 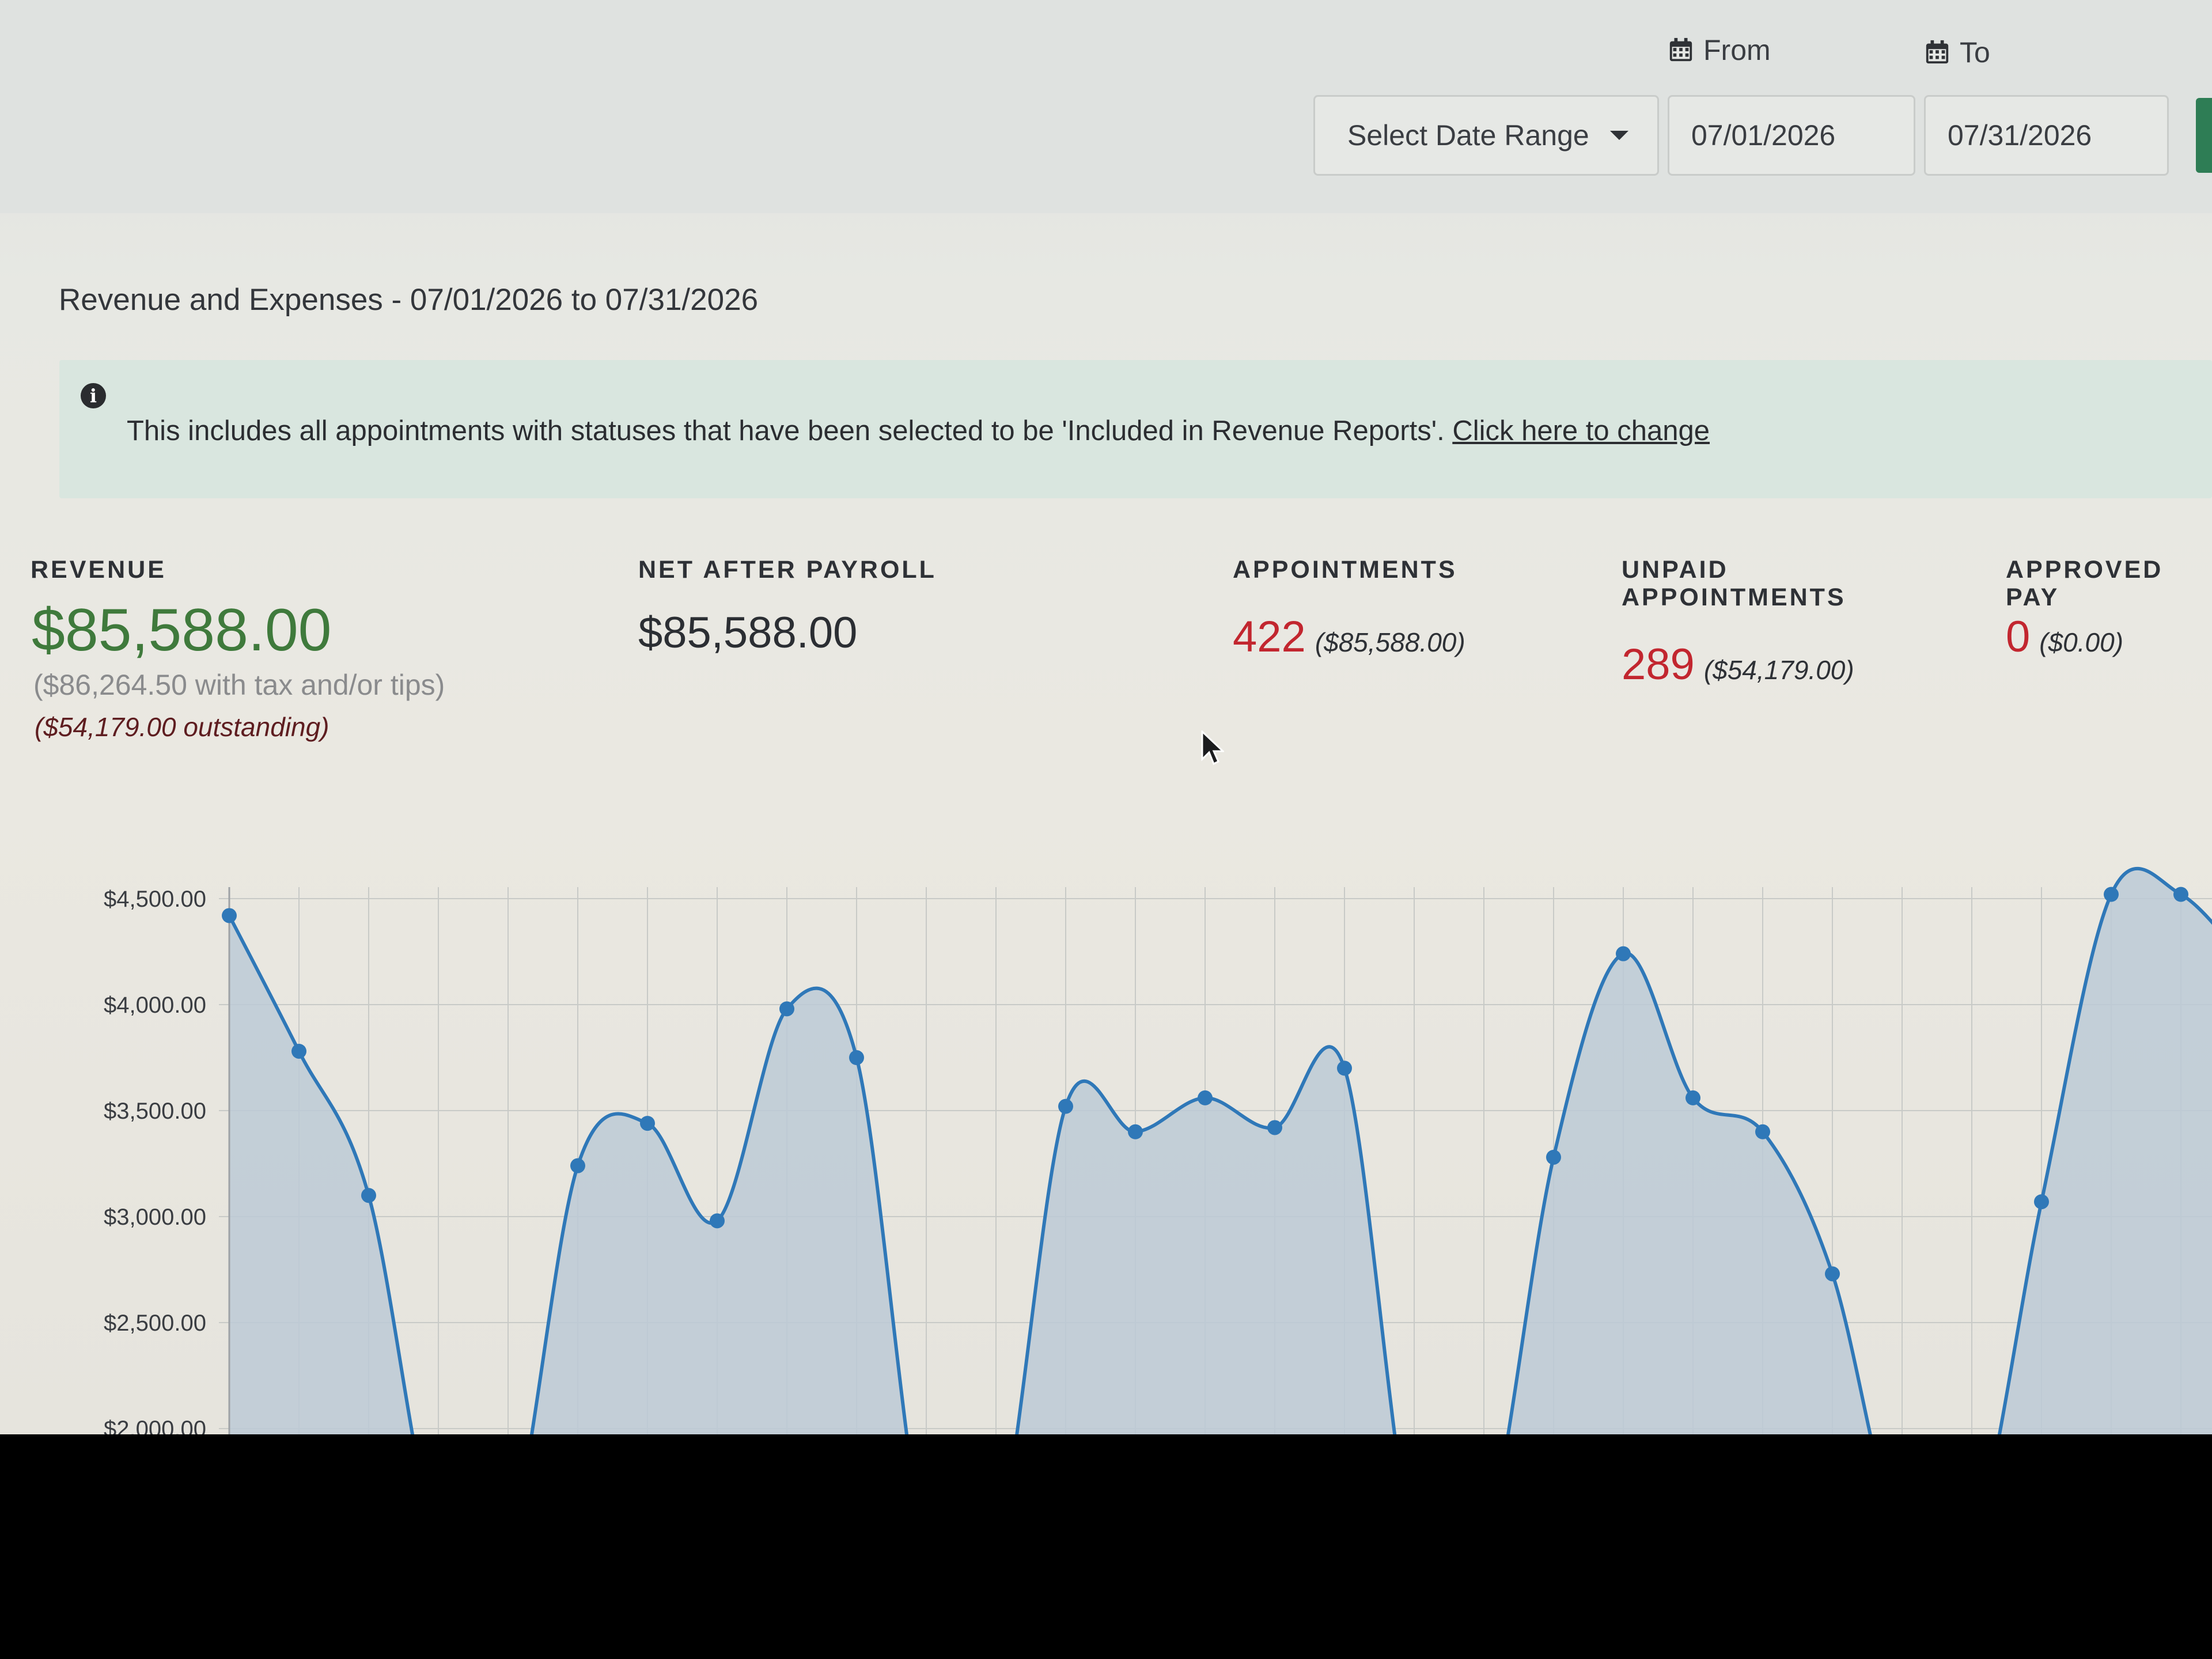 I want to click on y-tick-label: $3,500.00, so click(x=155, y=1111).